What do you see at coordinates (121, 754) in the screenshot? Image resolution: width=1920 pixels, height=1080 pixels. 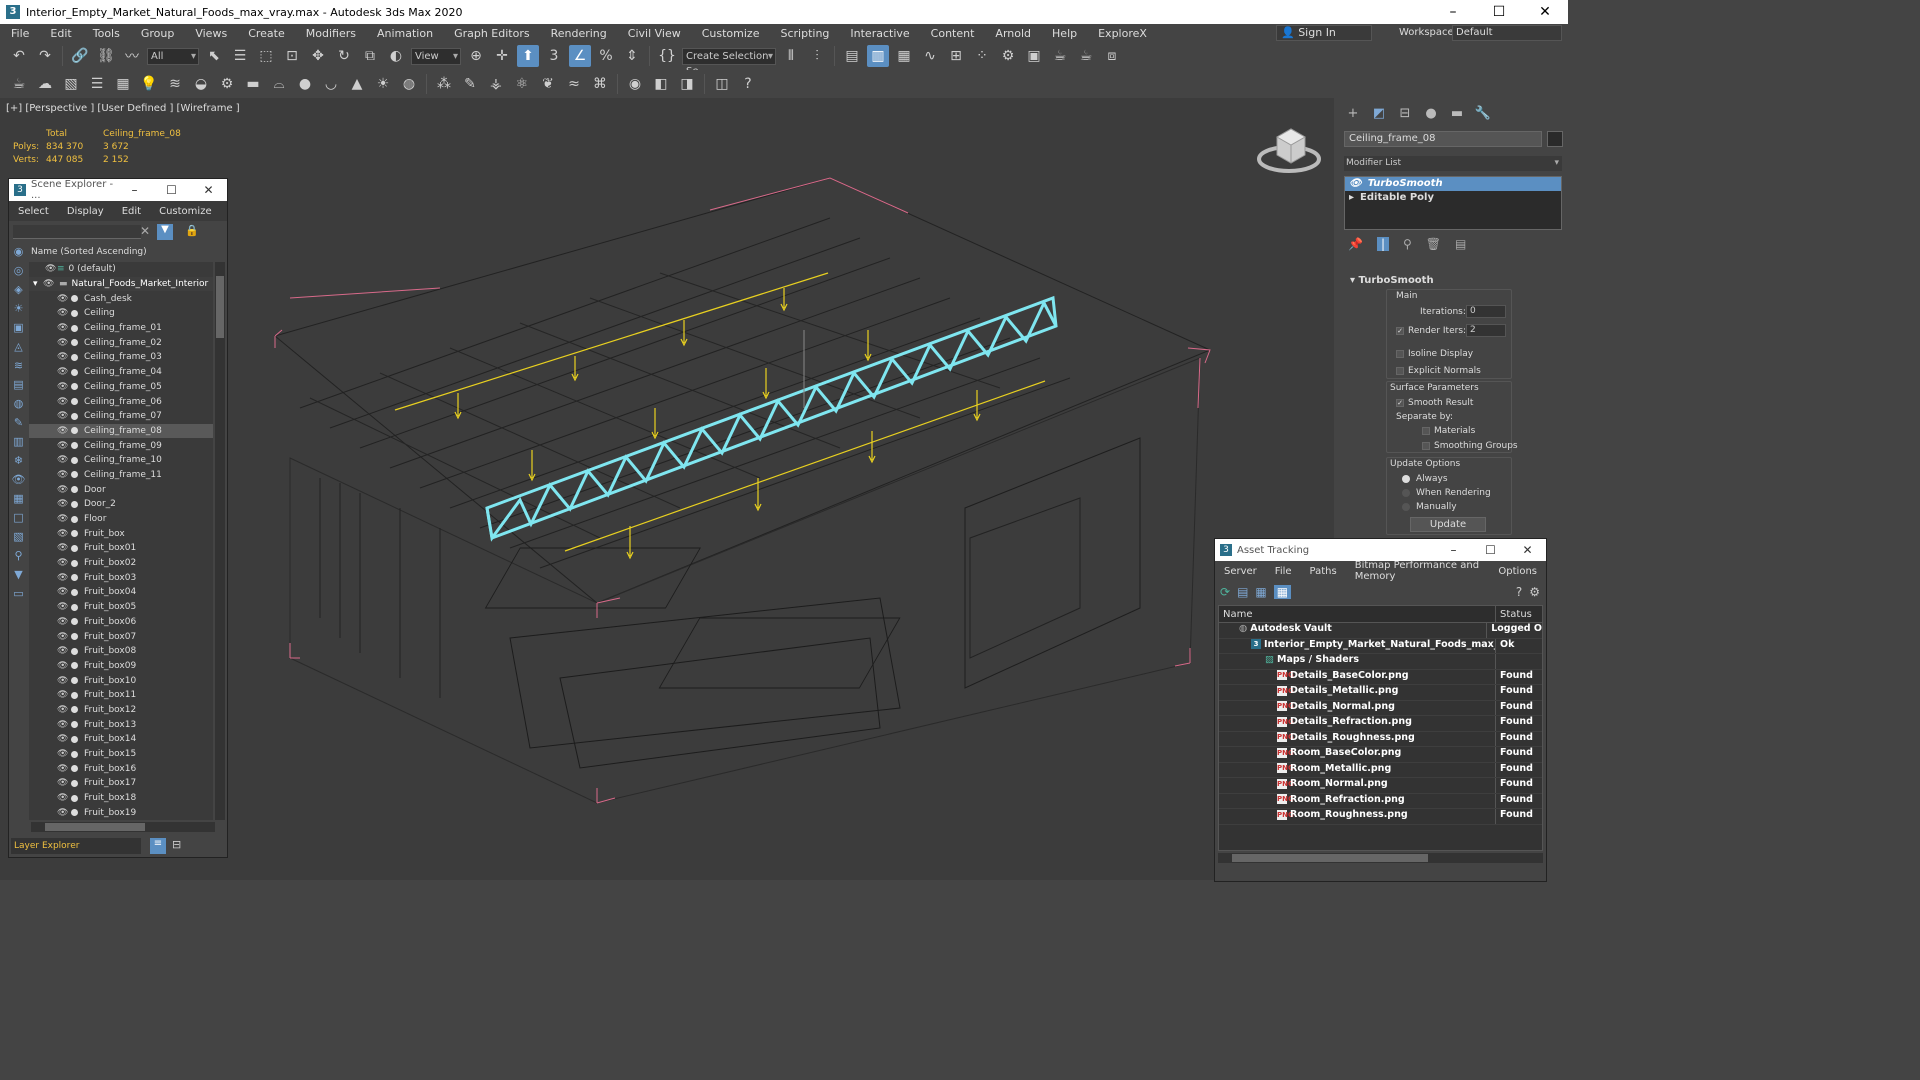 I see `list-item: 👁 Fruit_box15` at bounding box center [121, 754].